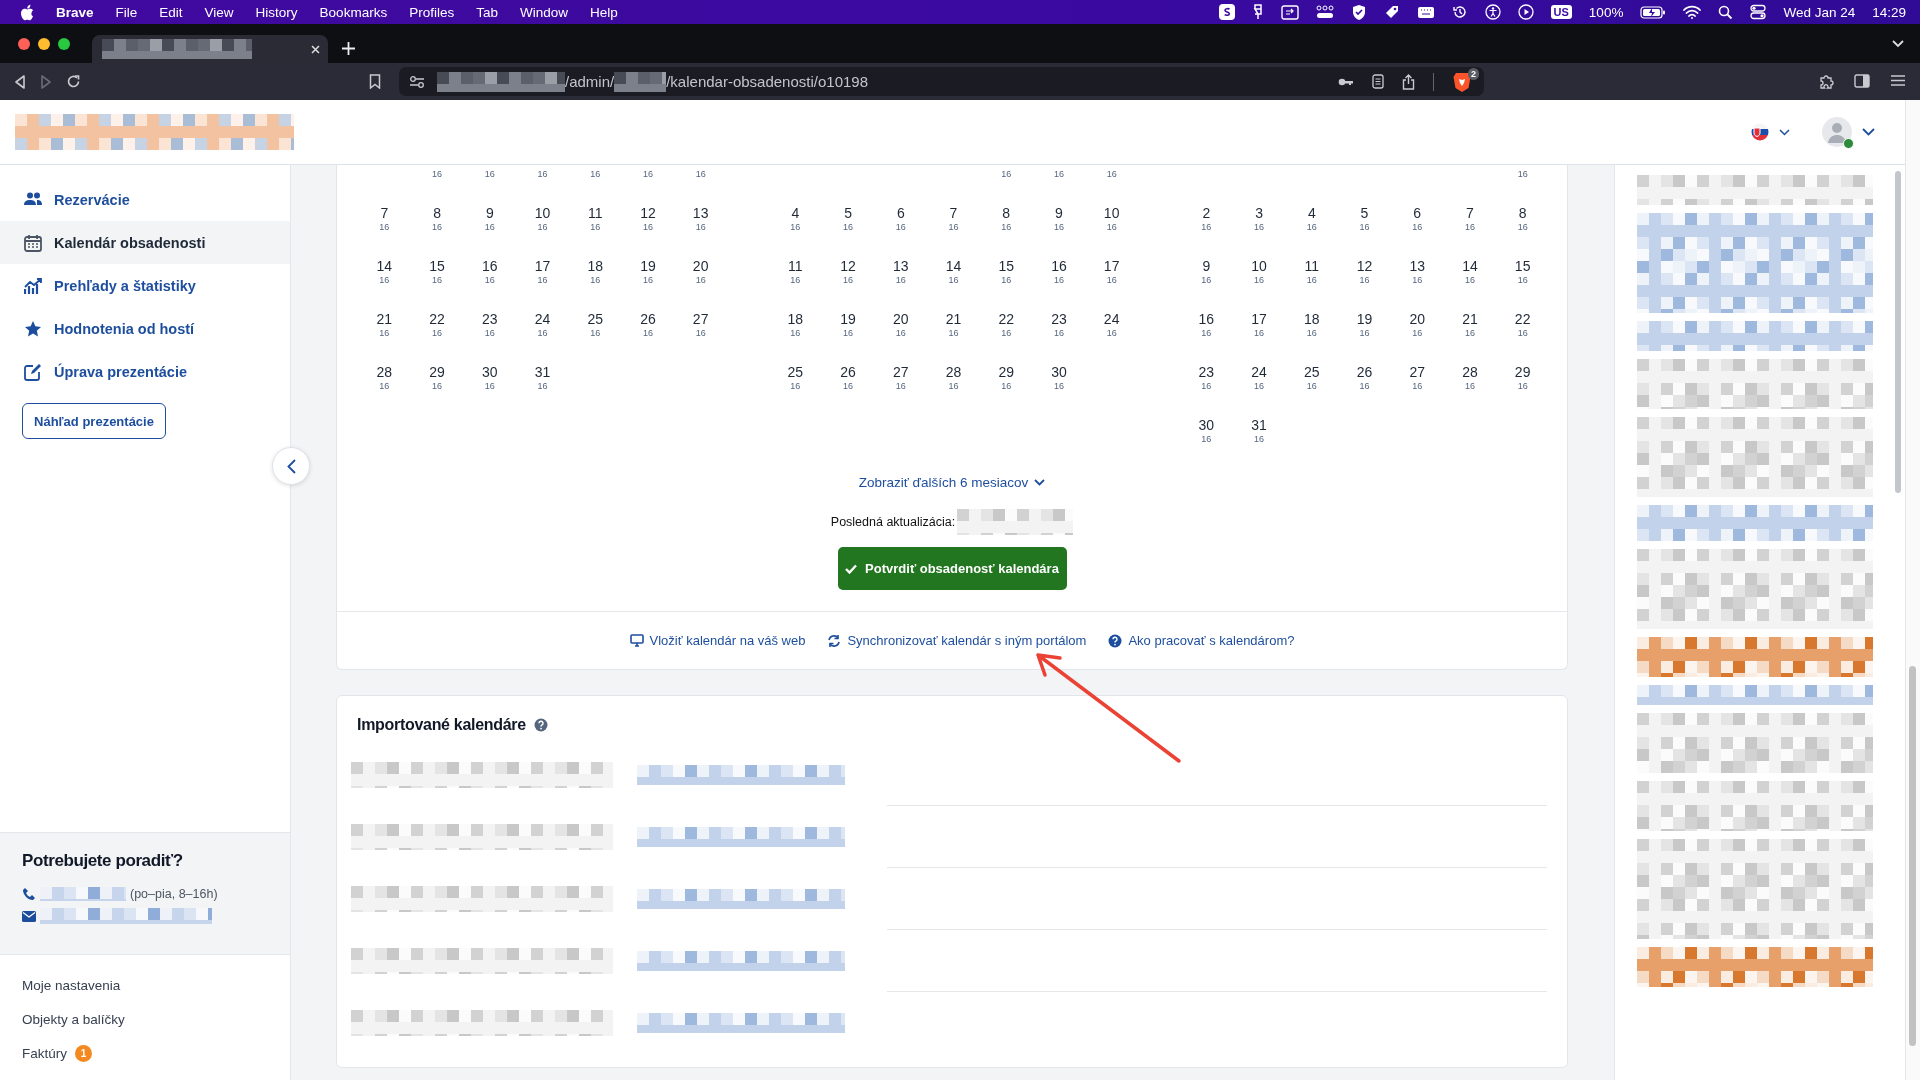 This screenshot has width=1920, height=1080. Describe the element at coordinates (1819, 12) in the screenshot. I see `date: Wed Jan 24` at that location.